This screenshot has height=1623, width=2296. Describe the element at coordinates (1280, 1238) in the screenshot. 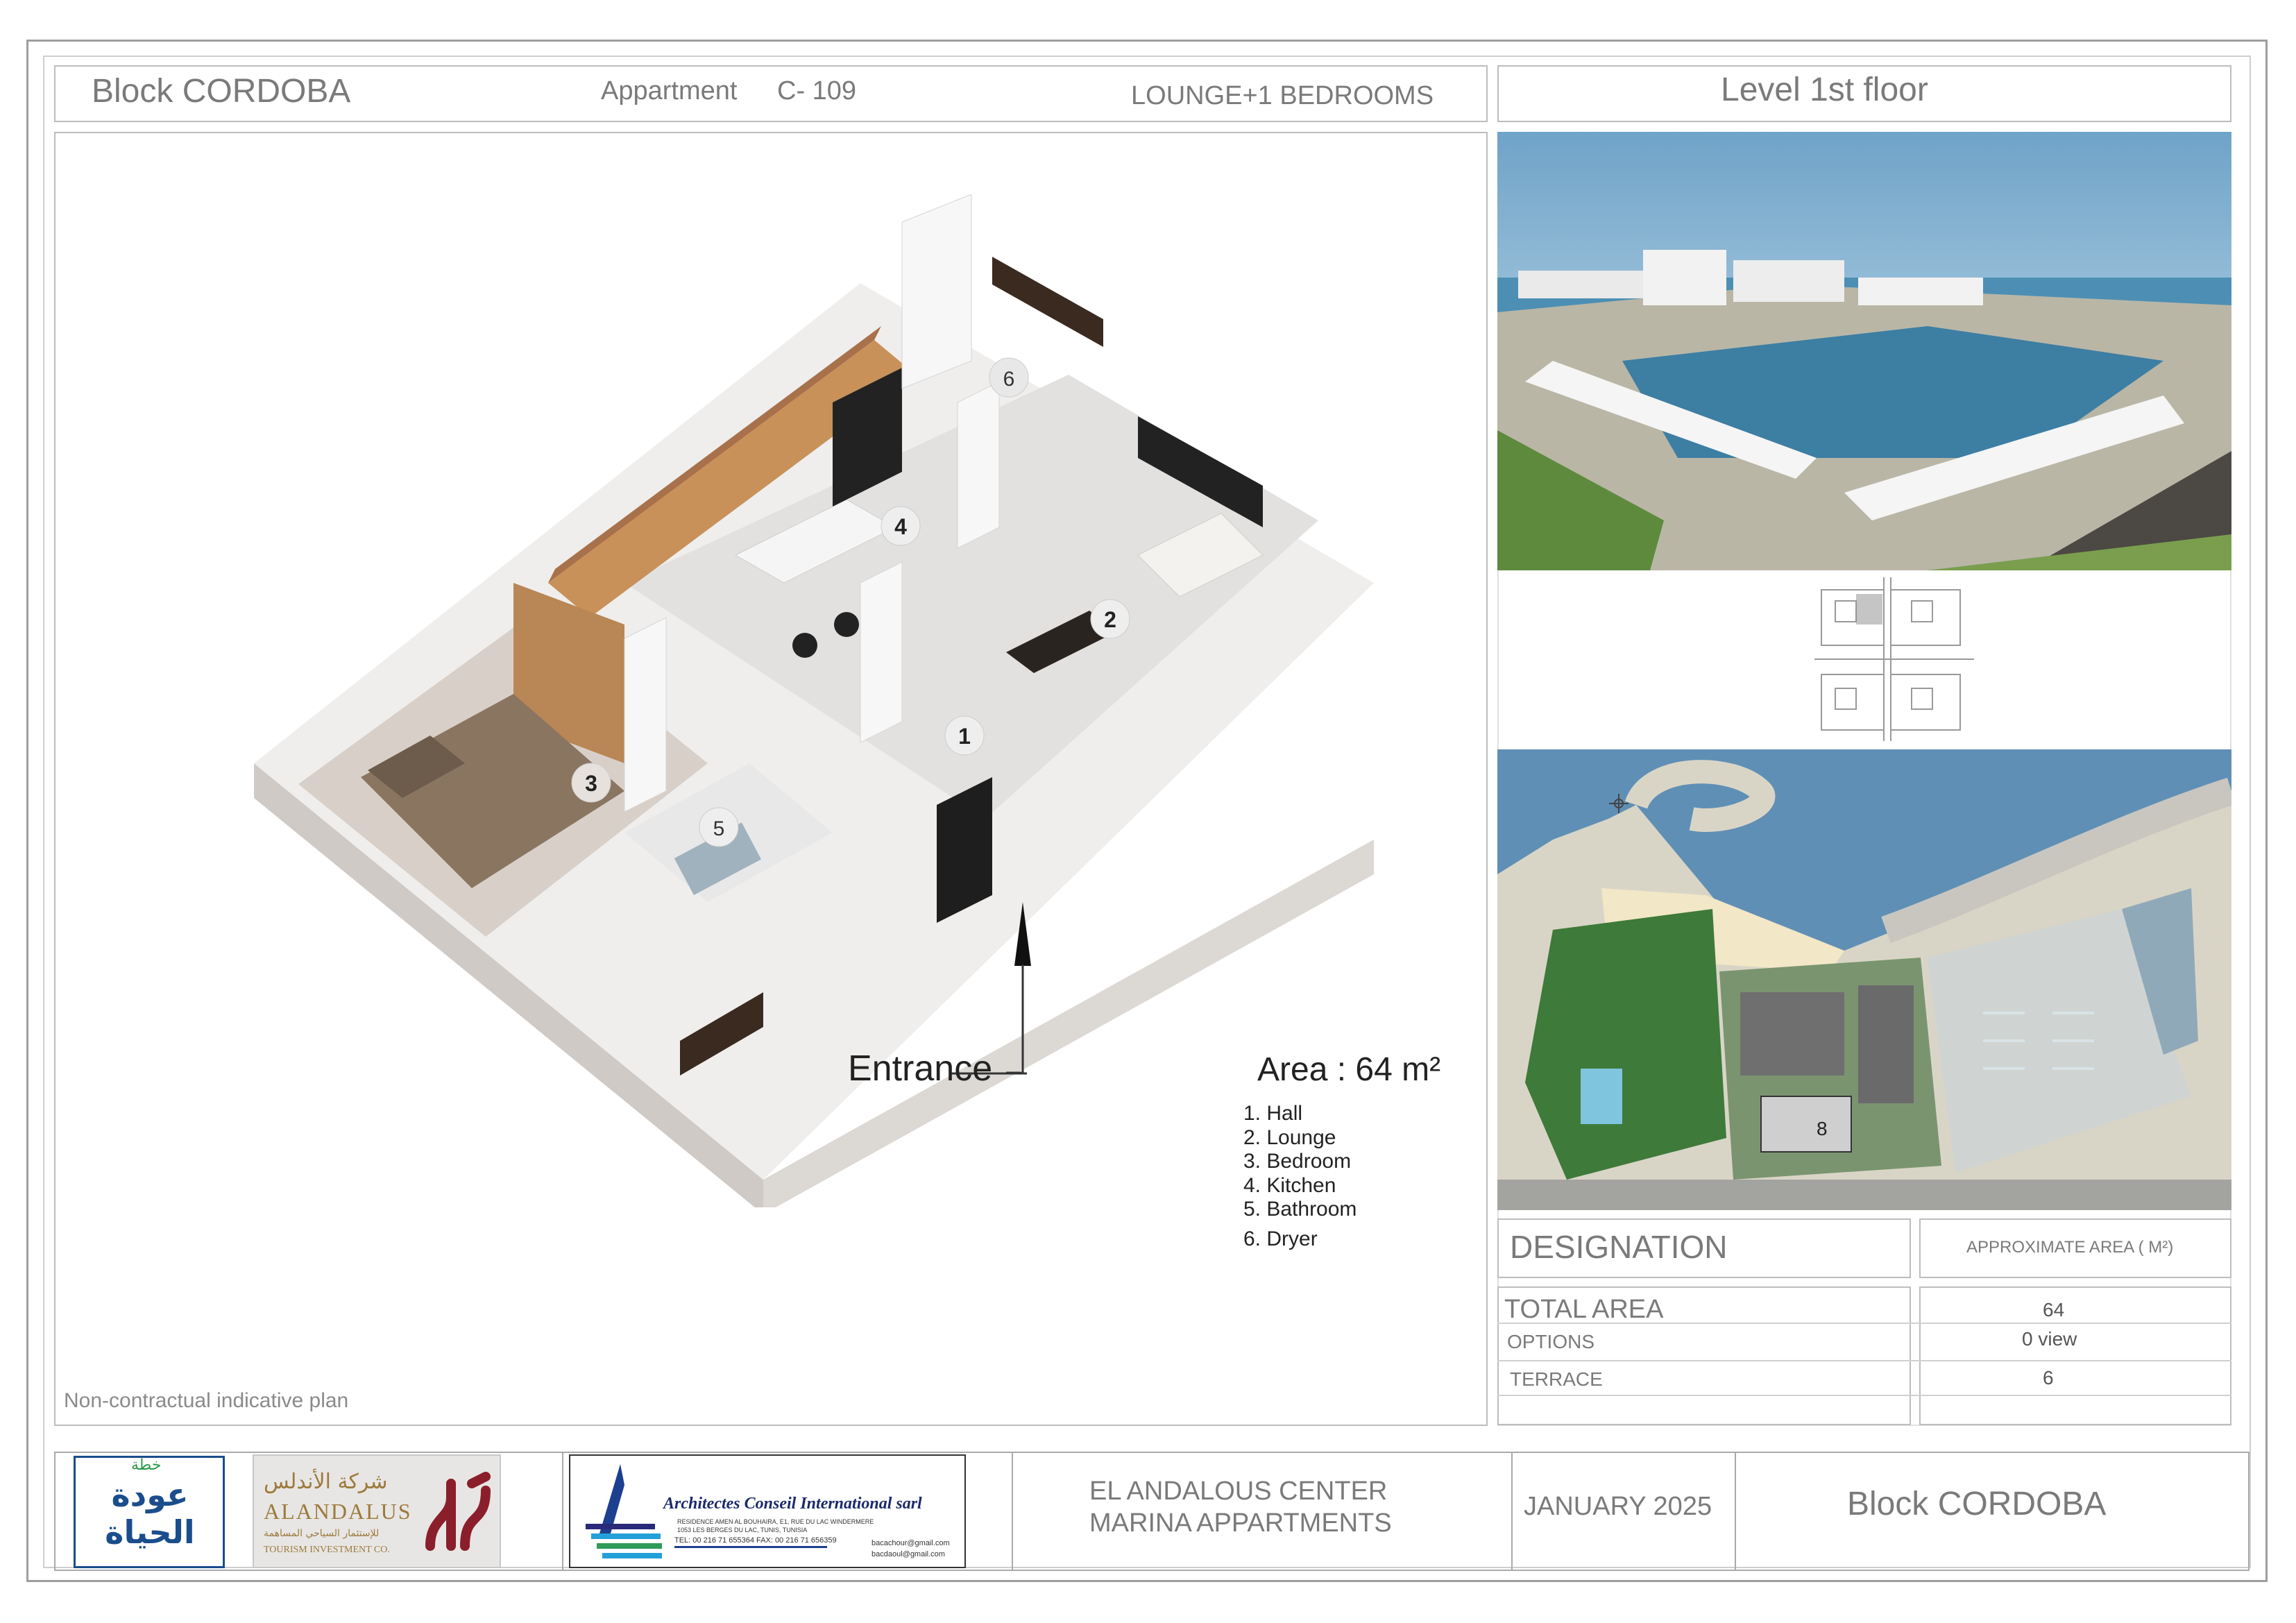

I see `legend-item: 6. Dryer` at that location.